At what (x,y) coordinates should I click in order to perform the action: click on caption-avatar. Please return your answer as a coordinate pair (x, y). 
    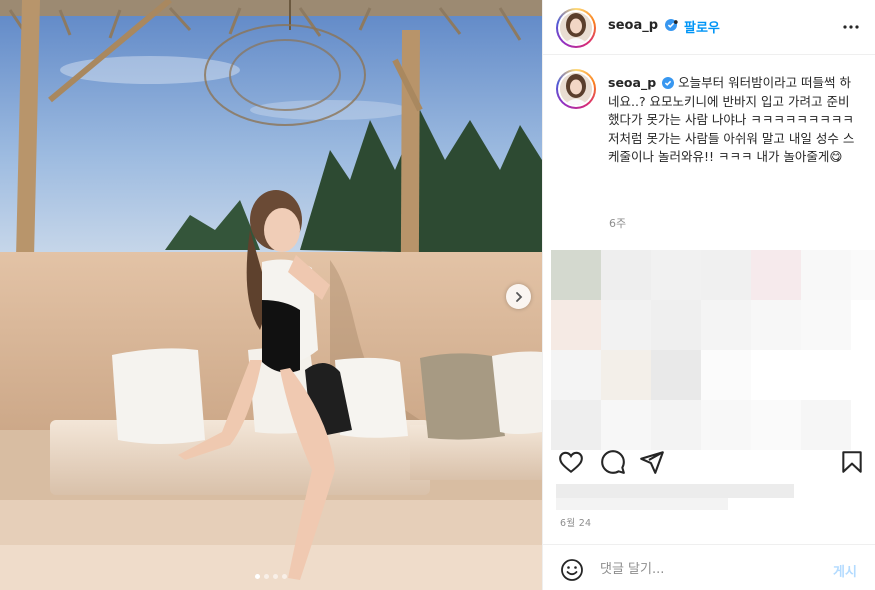
    Looking at the image, I should click on (576, 89).